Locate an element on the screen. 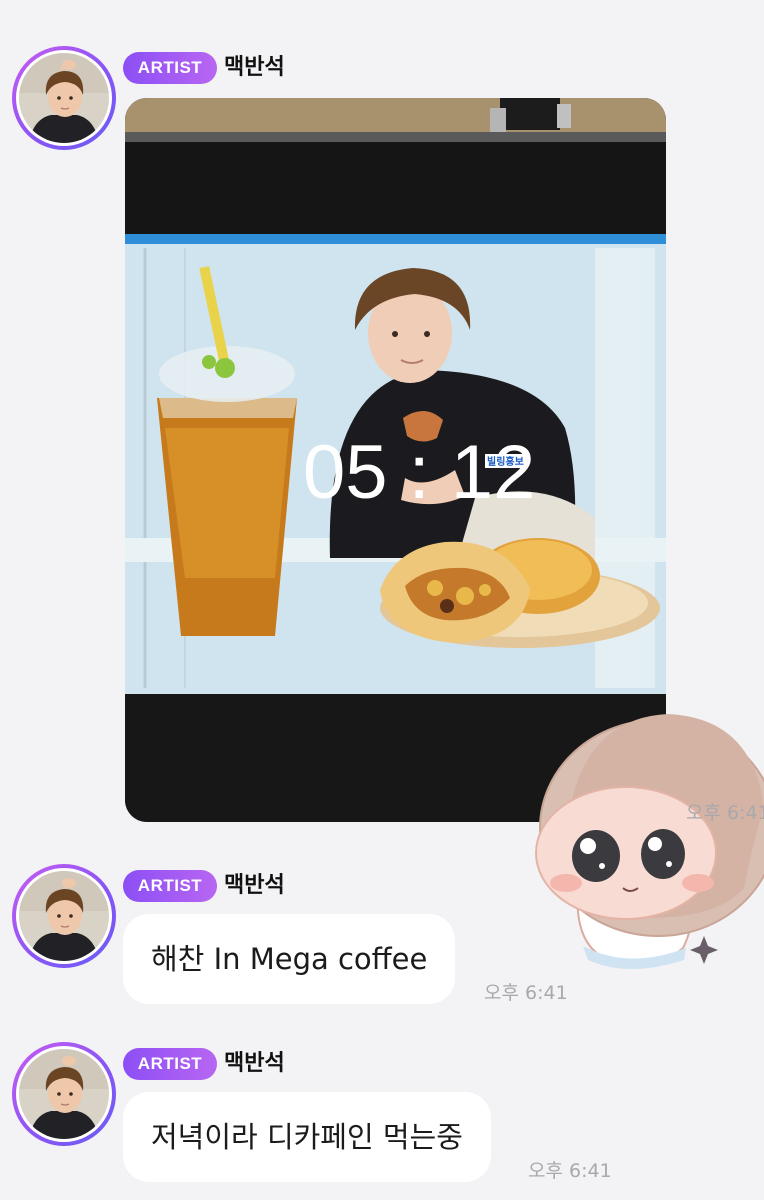 This screenshot has height=1200, width=764. svg-text: 빌링홍보 is located at coordinates (505, 461).